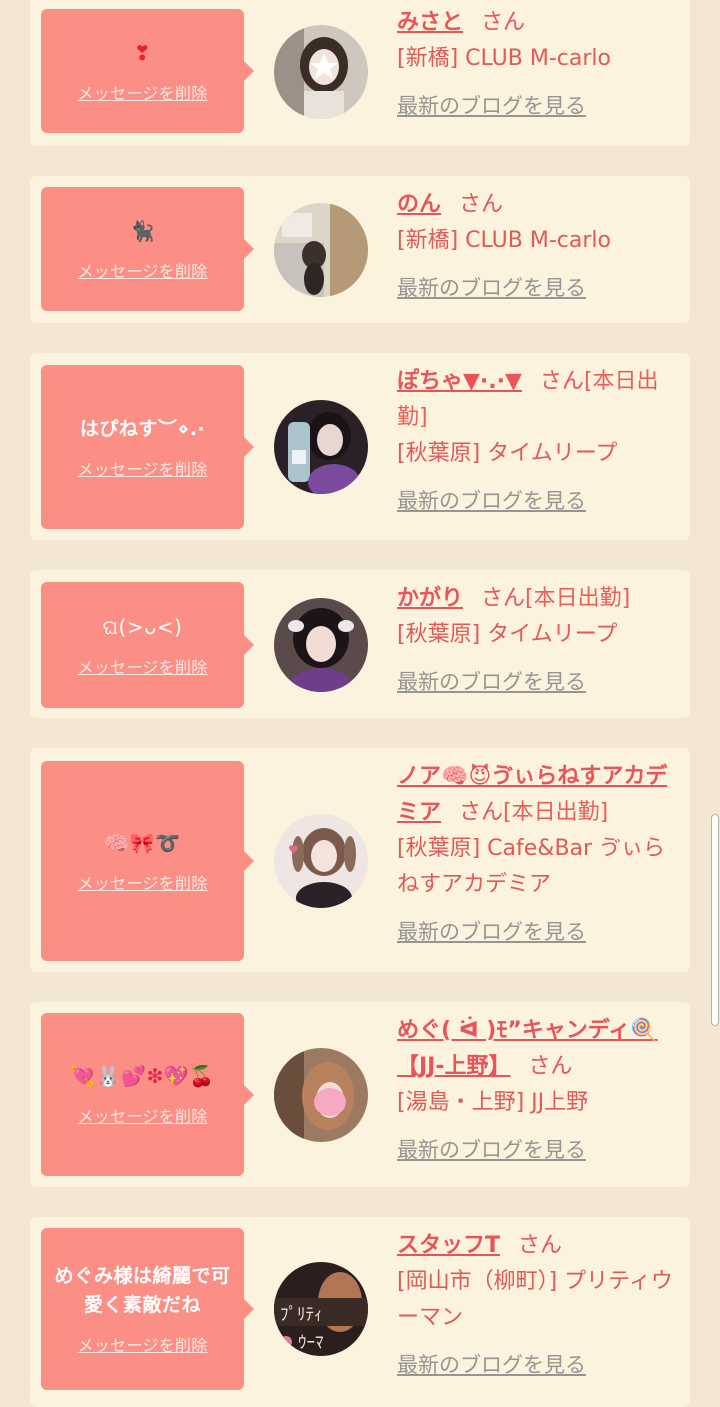  Describe the element at coordinates (147, 1094) in the screenshot. I see `message-bubble: 💘🐰💕❇💖🍒 メッセージを削除` at that location.